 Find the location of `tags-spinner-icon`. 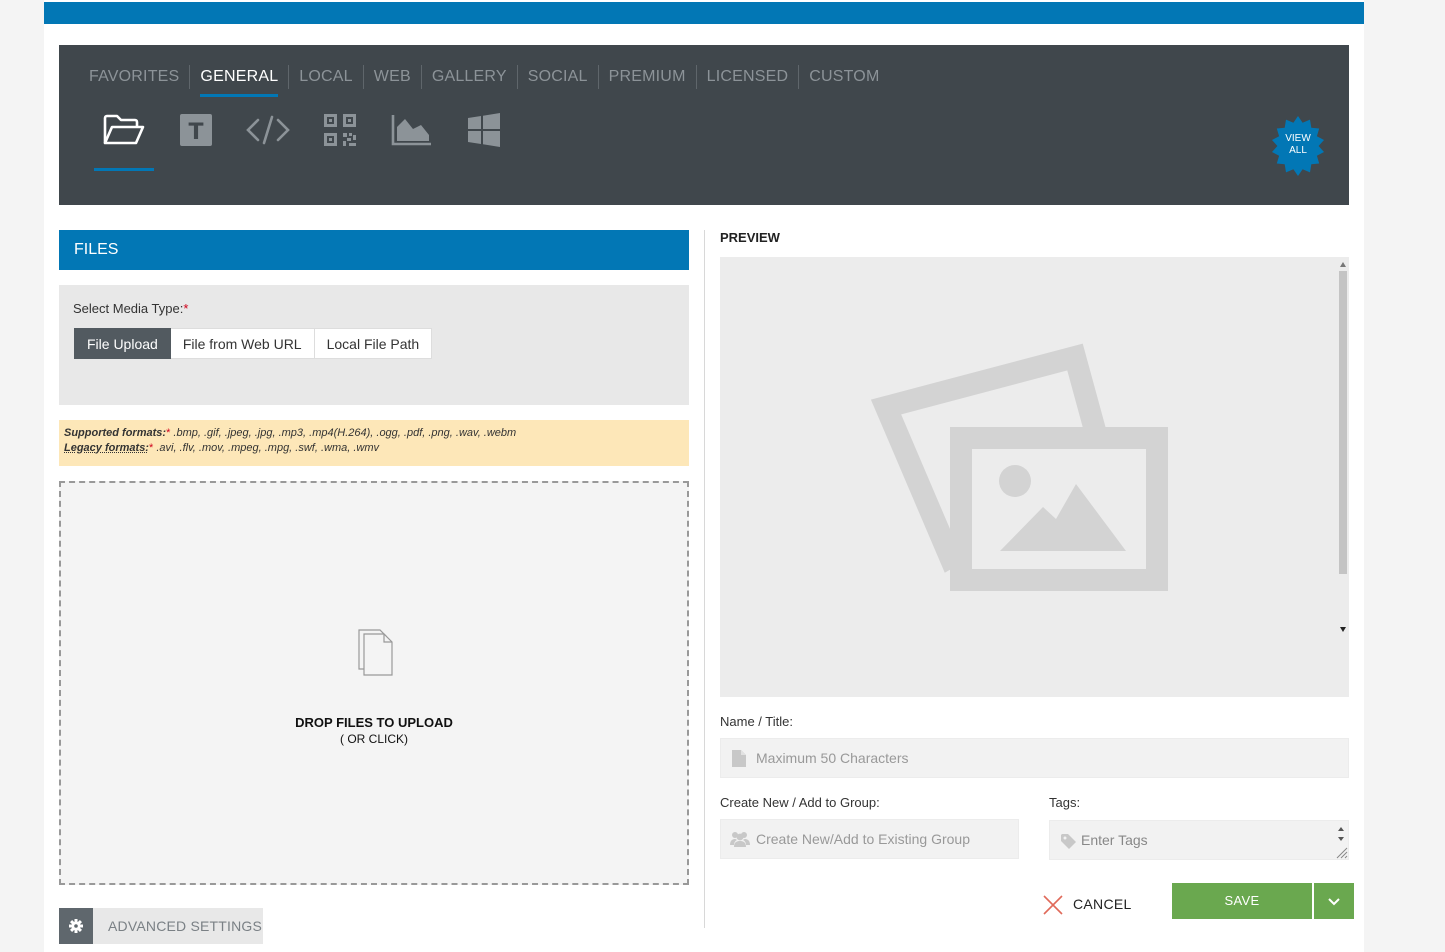

tags-spinner-icon is located at coordinates (1341, 840).